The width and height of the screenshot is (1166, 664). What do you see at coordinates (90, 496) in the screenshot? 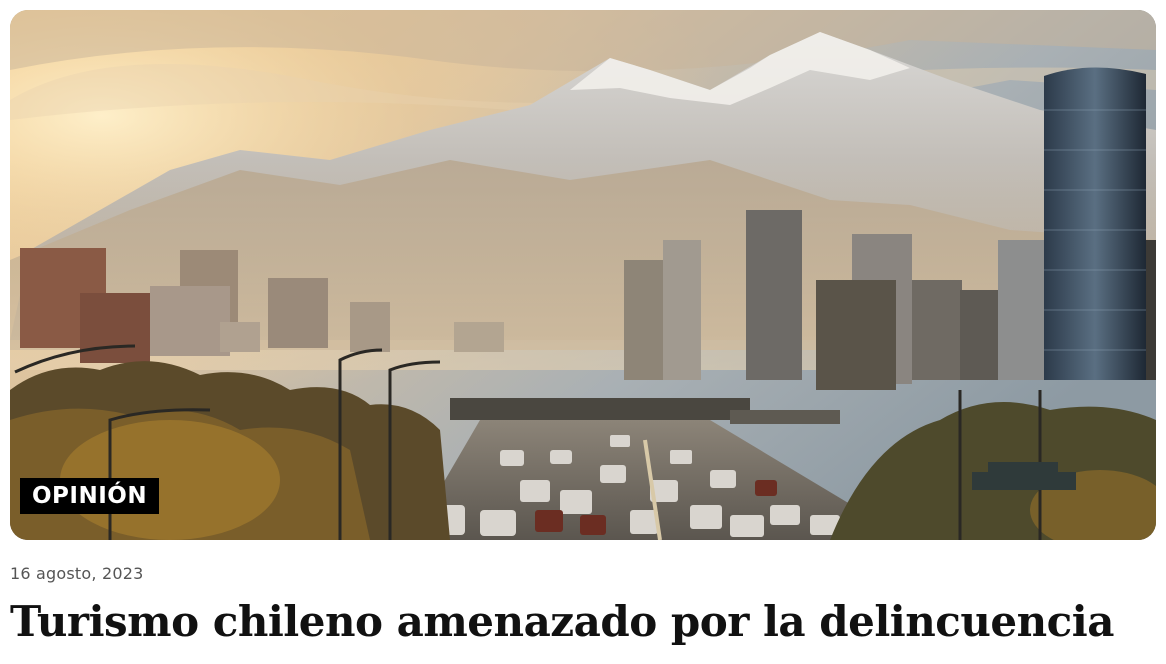
I see `category-badge: OPINIÓN` at bounding box center [90, 496].